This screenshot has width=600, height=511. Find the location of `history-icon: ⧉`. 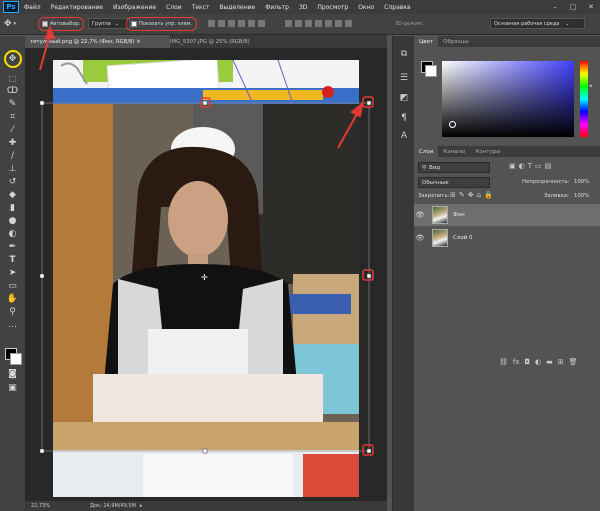

history-icon: ⧉ is located at coordinates (404, 54).